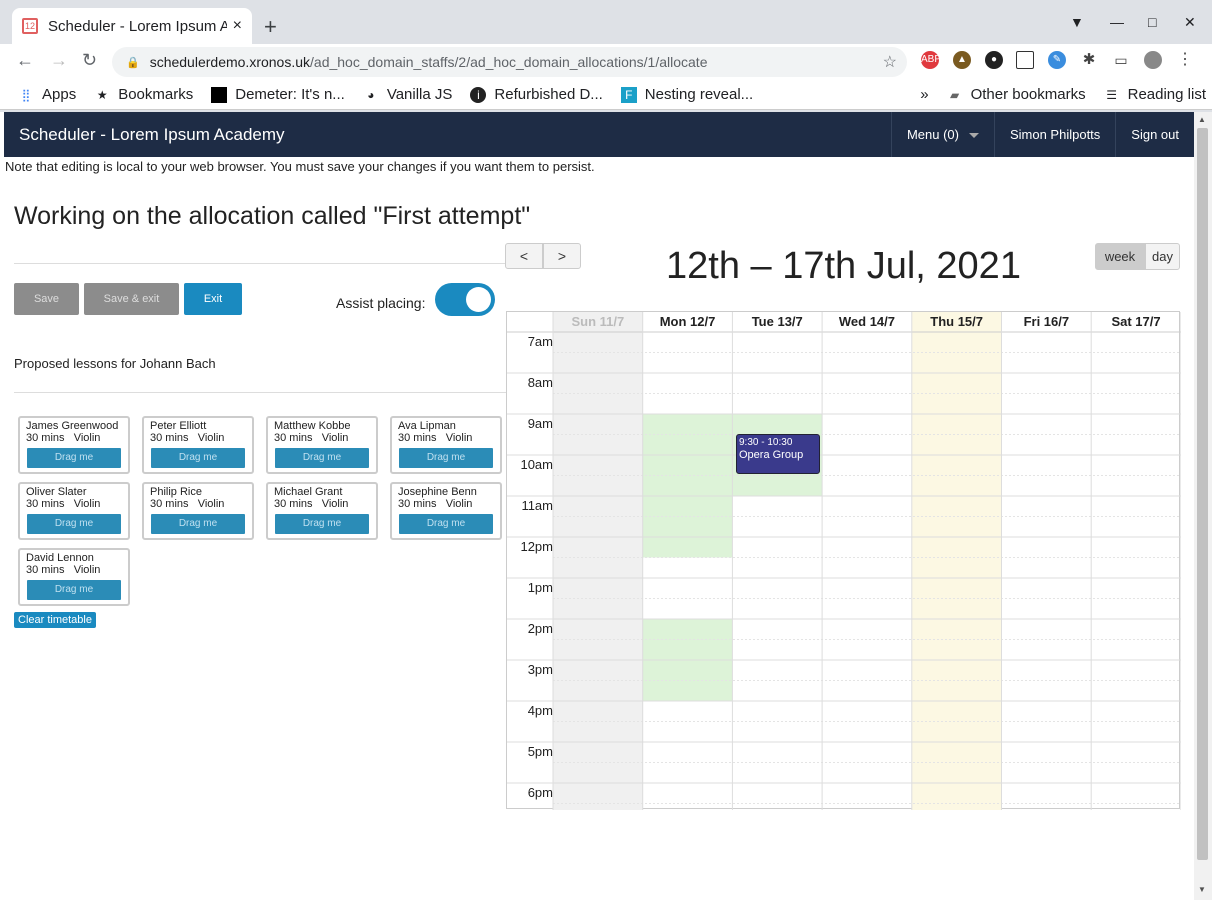 Image resolution: width=1212 pixels, height=900 pixels. I want to click on assist-placing-label: Assist placing:, so click(381, 303).